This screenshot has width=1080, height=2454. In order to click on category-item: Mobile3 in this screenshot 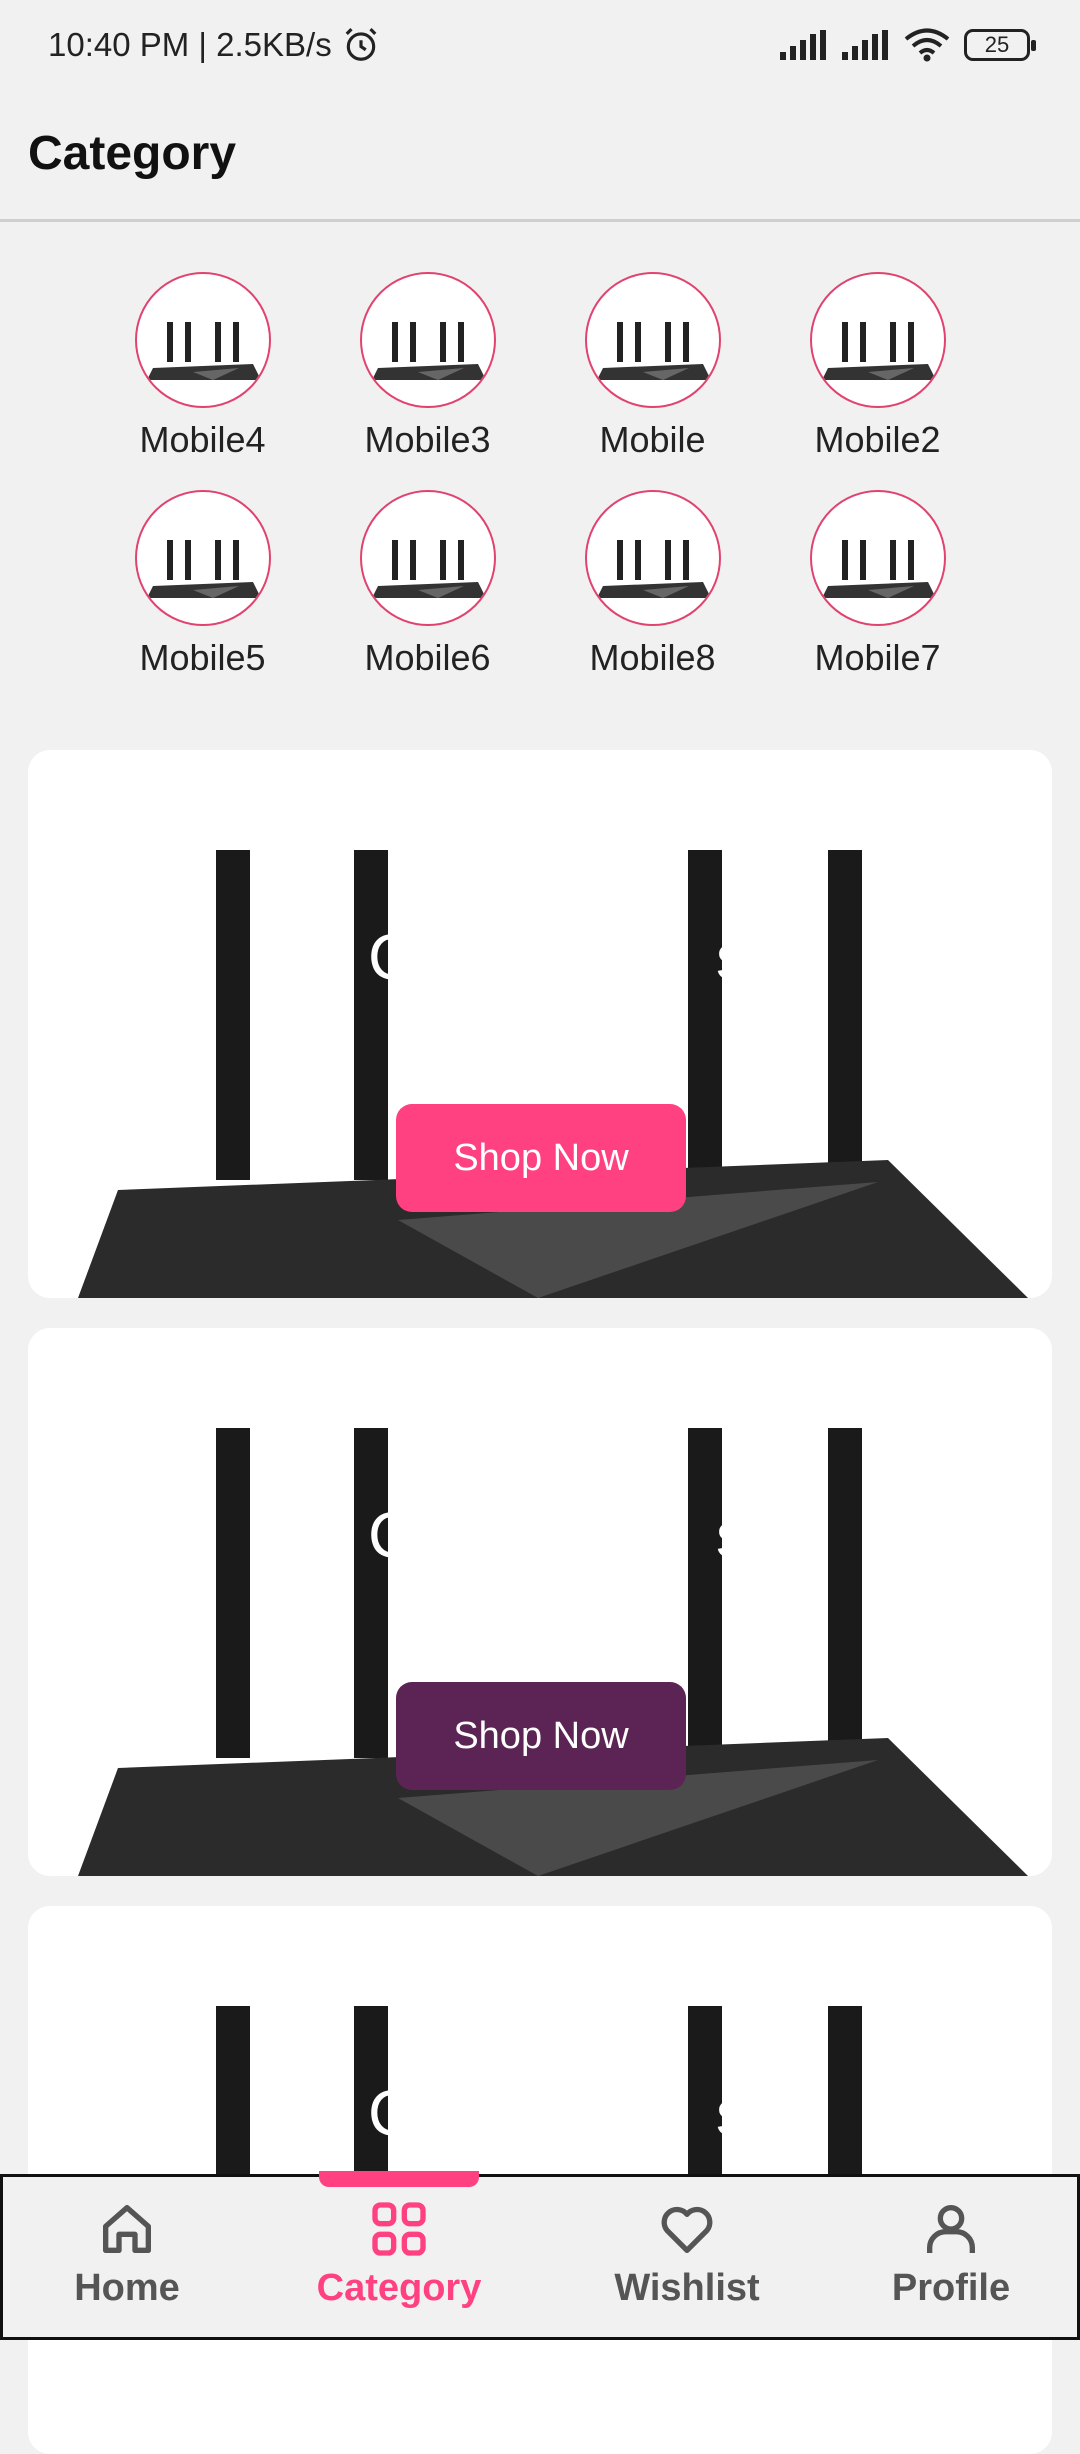, I will do `click(427, 370)`.